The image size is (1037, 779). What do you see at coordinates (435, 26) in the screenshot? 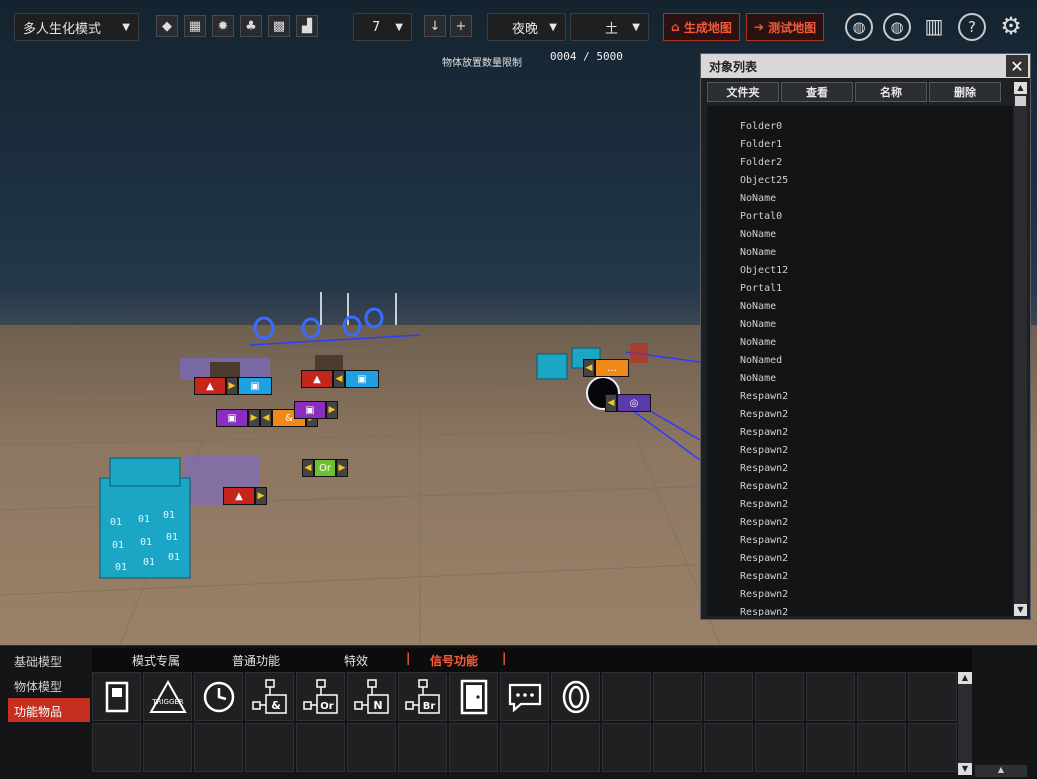
I see `down-arrow-icon: ↓` at bounding box center [435, 26].